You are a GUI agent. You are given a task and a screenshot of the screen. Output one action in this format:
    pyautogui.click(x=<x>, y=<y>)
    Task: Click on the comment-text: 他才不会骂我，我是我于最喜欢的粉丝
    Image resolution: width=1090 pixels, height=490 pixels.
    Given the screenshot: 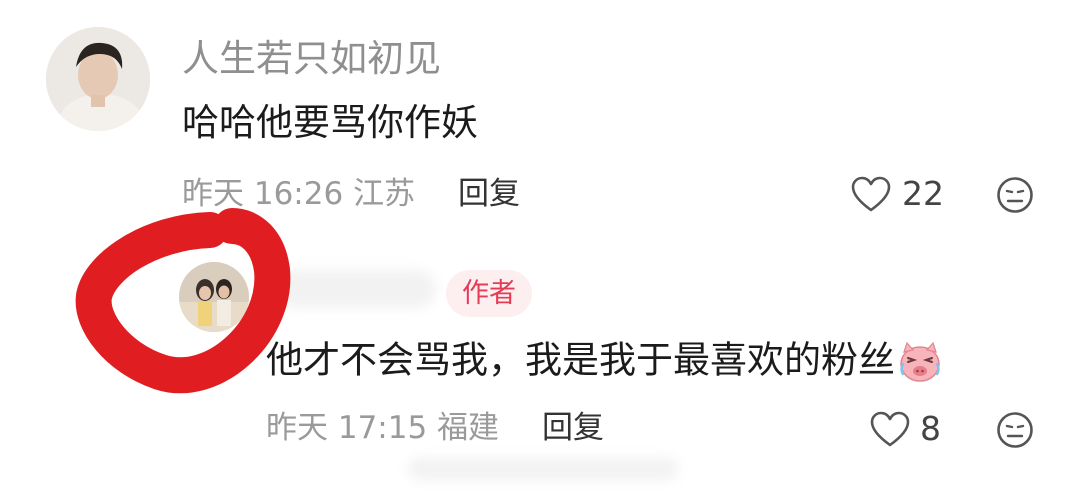 What is the action you would take?
    pyautogui.click(x=604, y=362)
    